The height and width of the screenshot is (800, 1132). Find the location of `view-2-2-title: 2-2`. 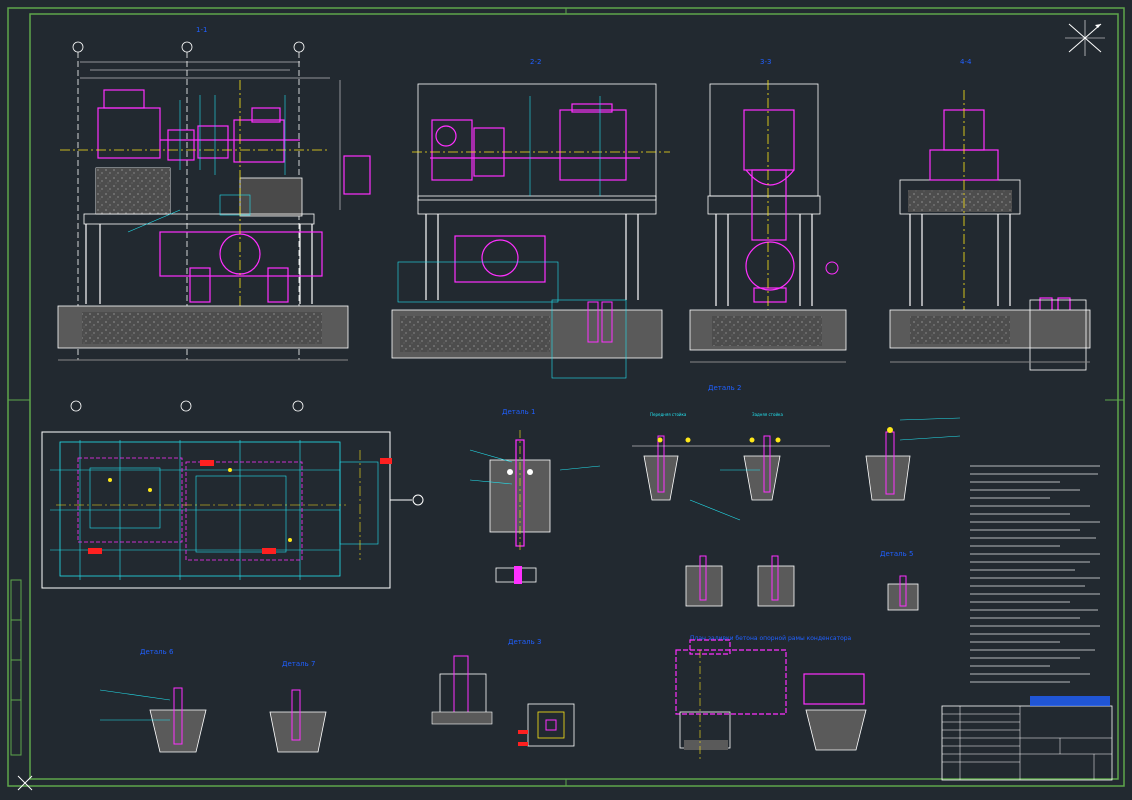

view-2-2-title: 2-2 is located at coordinates (535, 62).